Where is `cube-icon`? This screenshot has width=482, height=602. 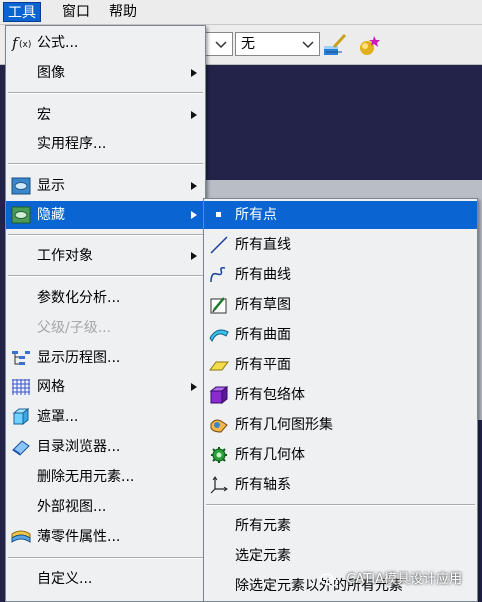 cube-icon is located at coordinates (21, 417).